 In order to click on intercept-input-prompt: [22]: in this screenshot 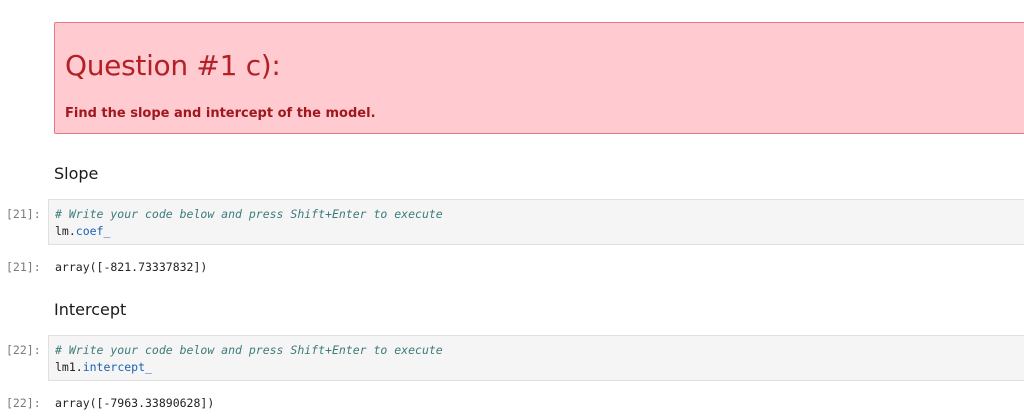, I will do `click(23, 350)`.